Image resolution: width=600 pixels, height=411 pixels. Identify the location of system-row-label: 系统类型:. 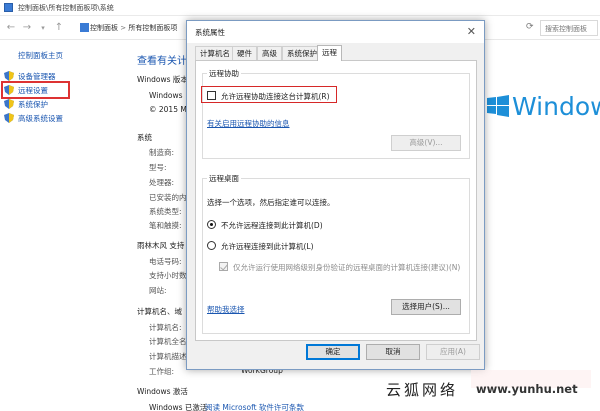
(165, 211).